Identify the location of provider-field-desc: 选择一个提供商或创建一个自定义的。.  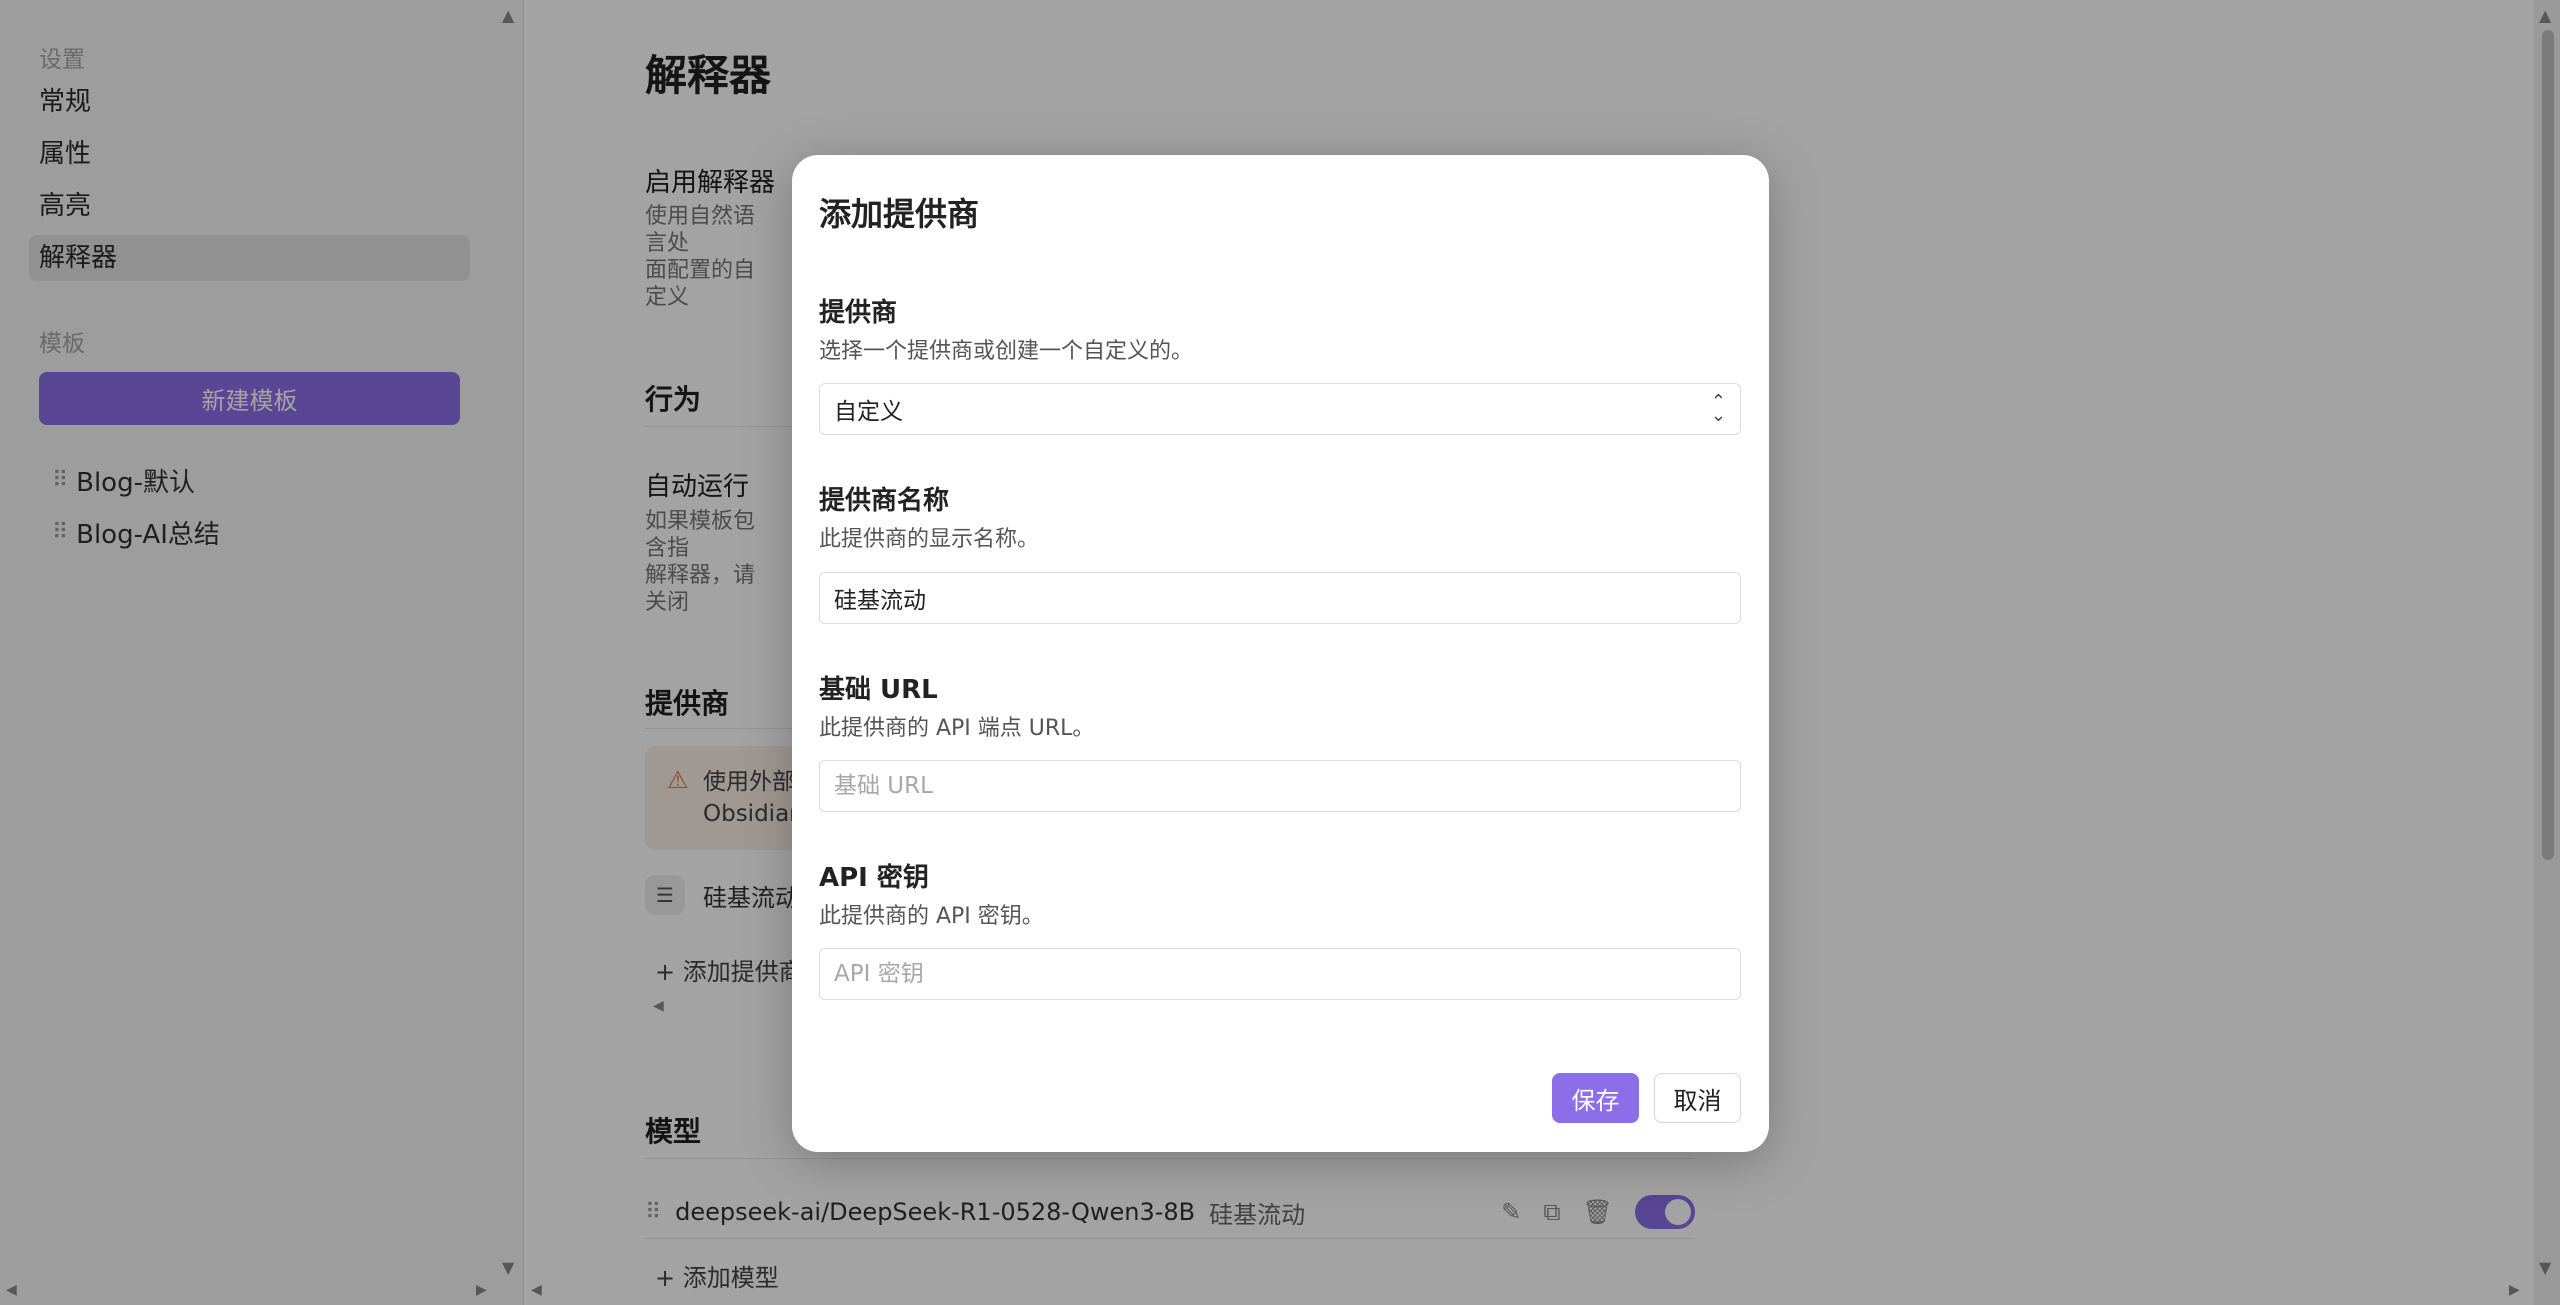
(1006, 351).